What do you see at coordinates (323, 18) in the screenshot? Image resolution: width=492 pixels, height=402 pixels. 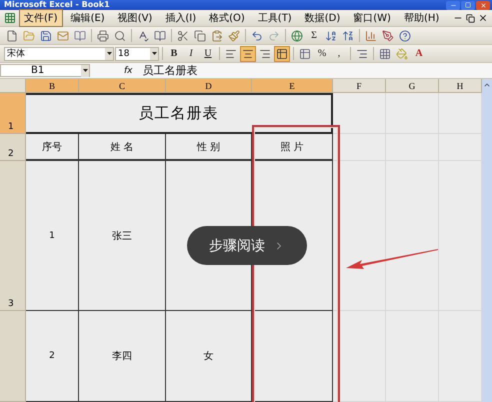 I see `menu-item: 数据(D)` at bounding box center [323, 18].